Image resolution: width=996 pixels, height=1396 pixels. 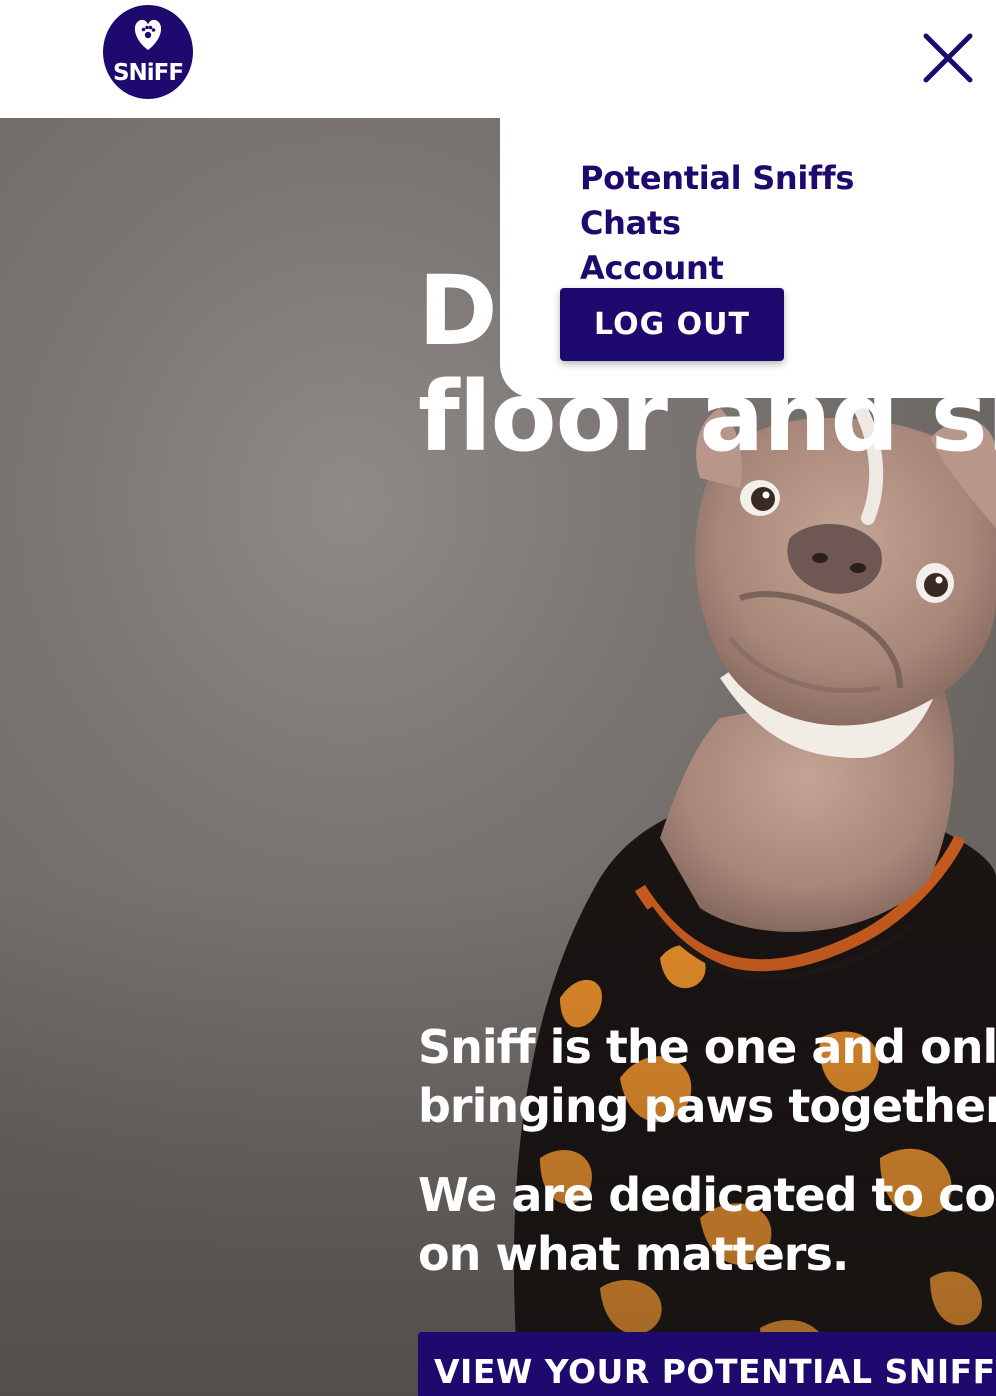 What do you see at coordinates (633, 1254) in the screenshot?
I see `hero-mission-line-2: on what matters.` at bounding box center [633, 1254].